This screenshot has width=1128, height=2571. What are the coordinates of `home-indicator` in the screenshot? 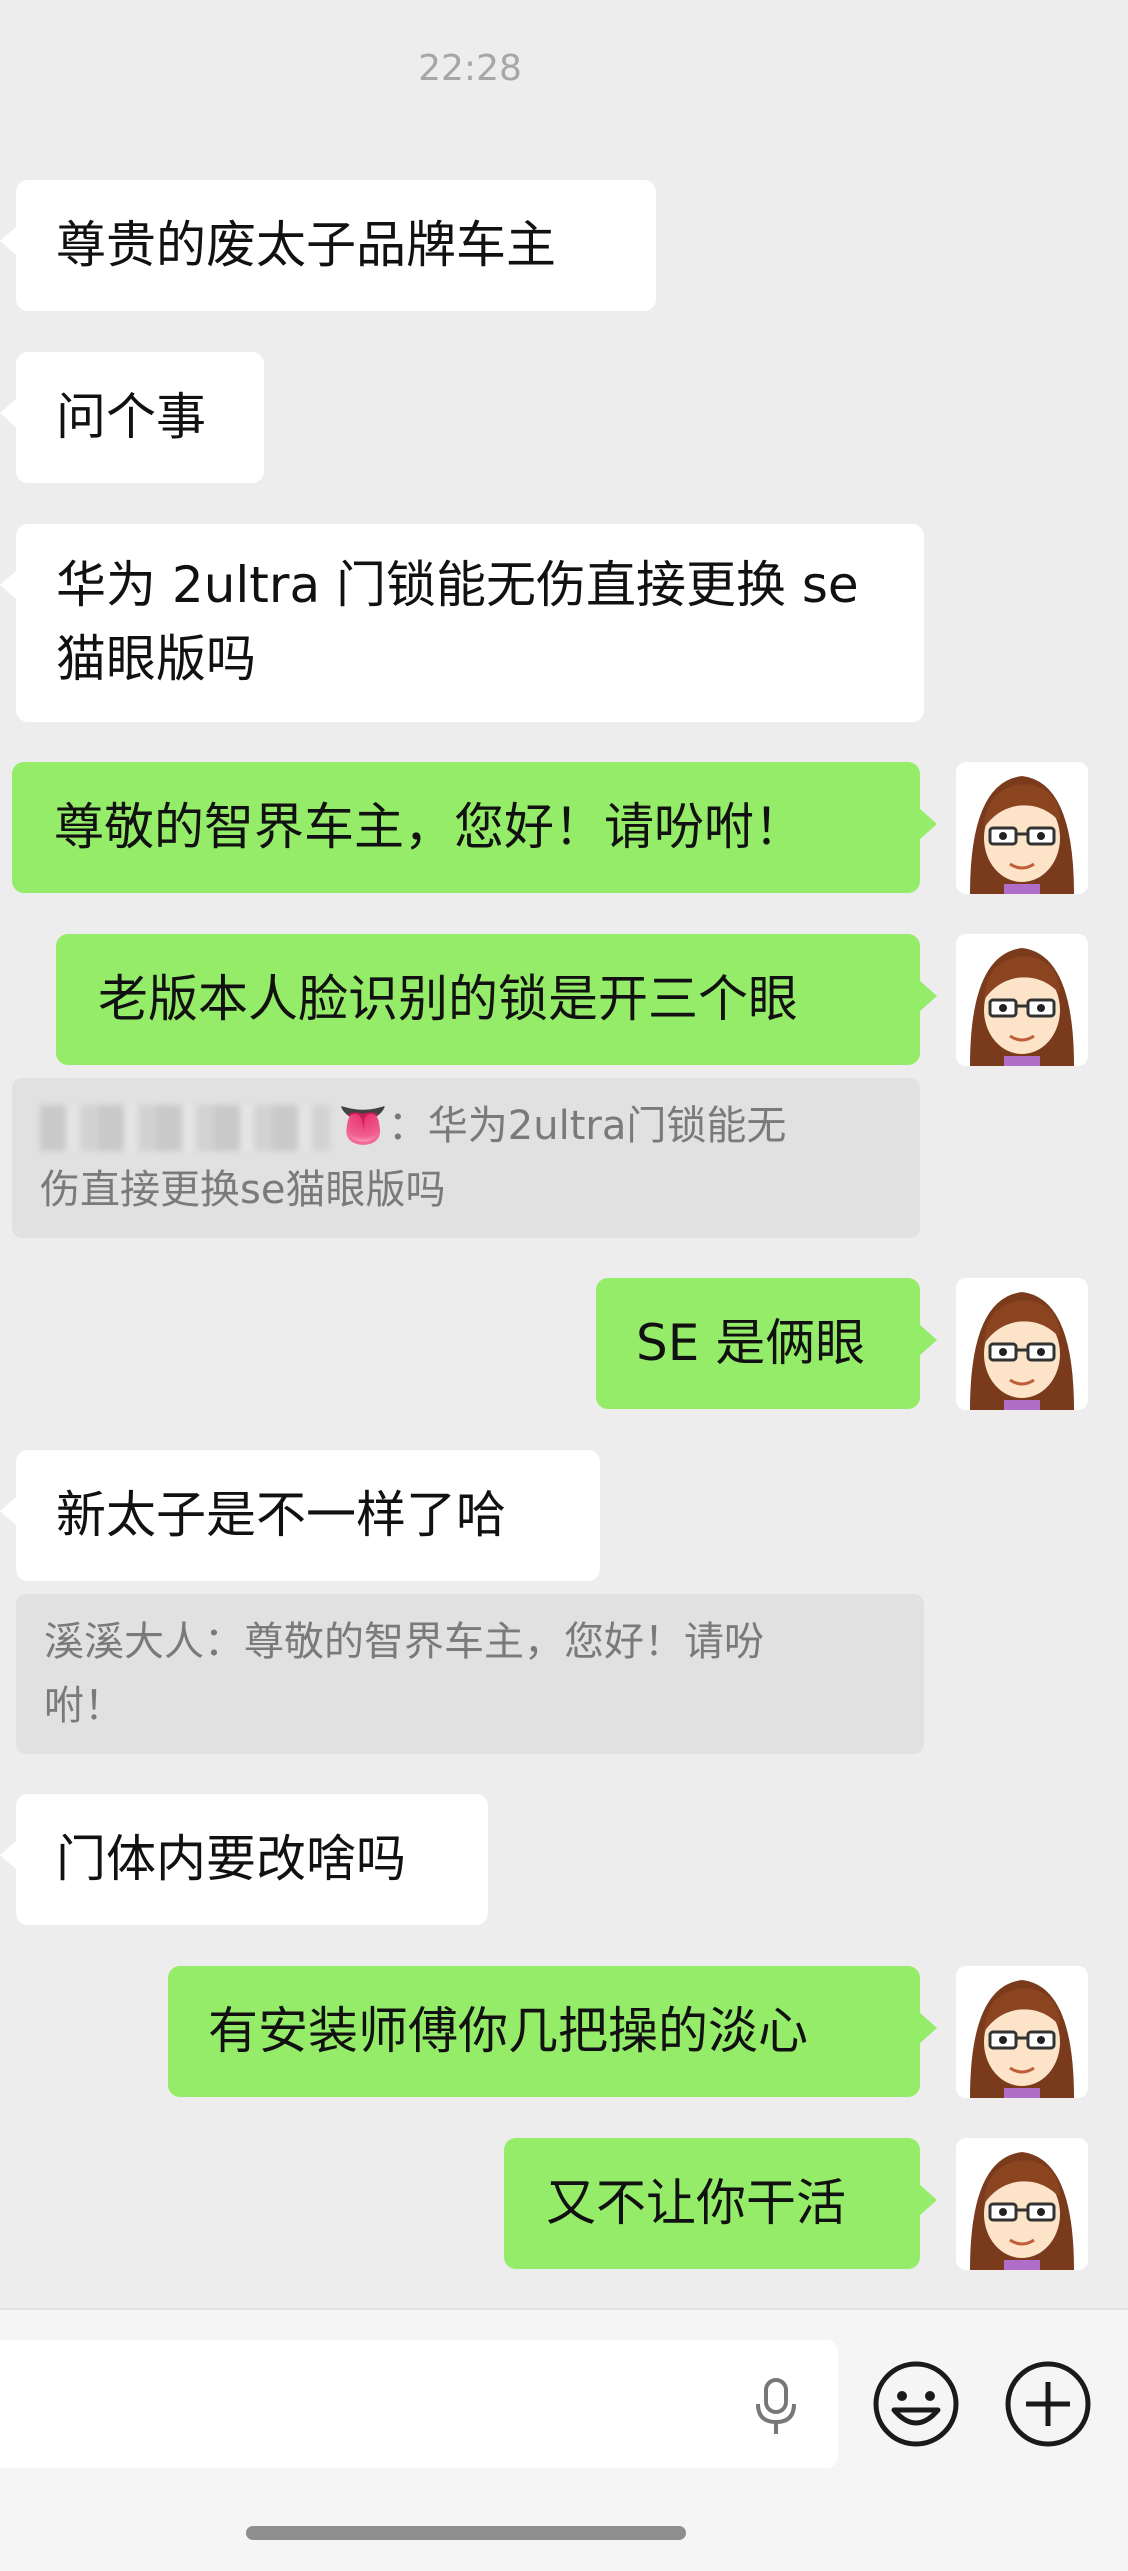 It's located at (466, 2533).